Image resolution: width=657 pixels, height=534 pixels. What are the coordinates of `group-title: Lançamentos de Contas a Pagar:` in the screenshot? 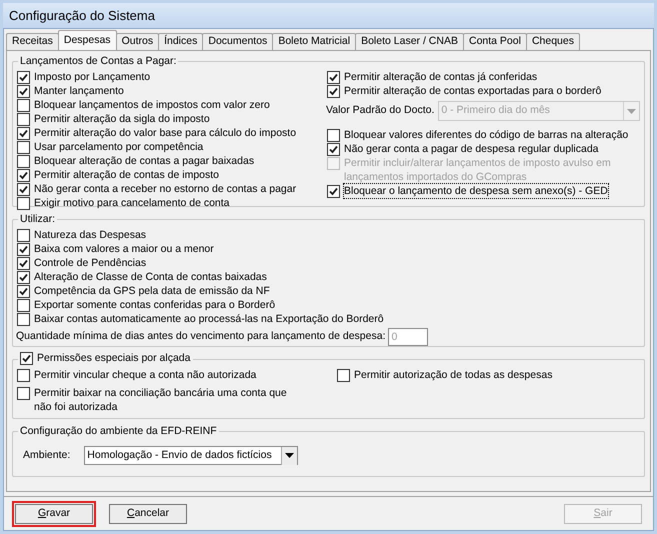 It's located at (98, 61).